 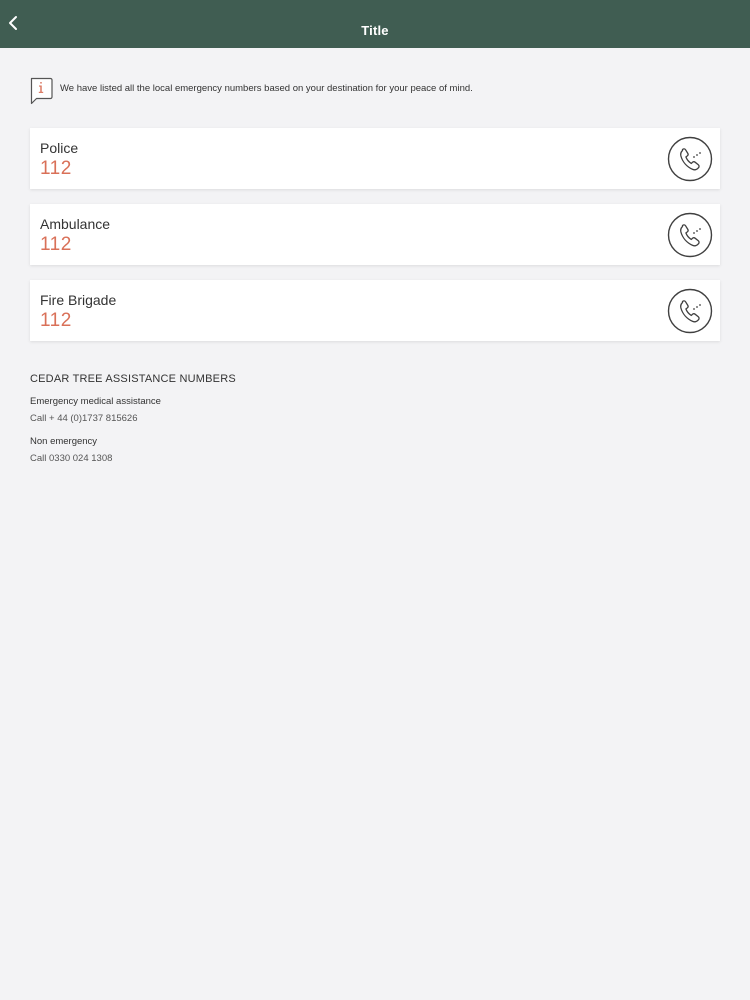 What do you see at coordinates (71, 458) in the screenshot?
I see `assistance-number-link: Call 0330 024 1308` at bounding box center [71, 458].